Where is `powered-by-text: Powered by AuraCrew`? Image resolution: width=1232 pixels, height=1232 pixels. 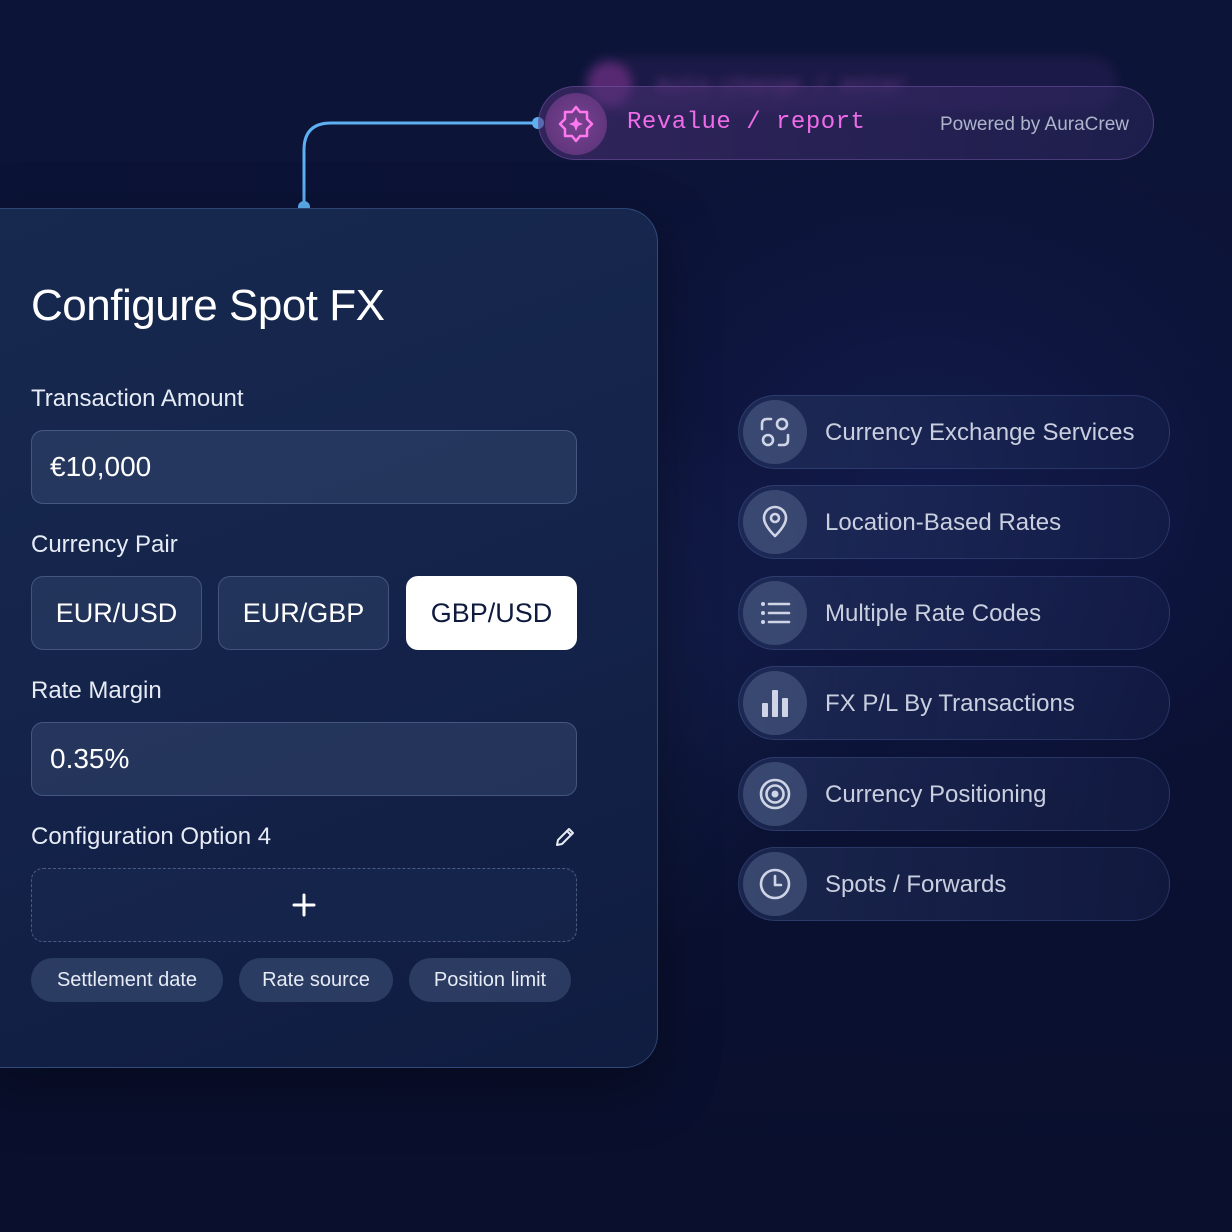
powered-by-text: Powered by AuraCrew is located at coordinates (1034, 124).